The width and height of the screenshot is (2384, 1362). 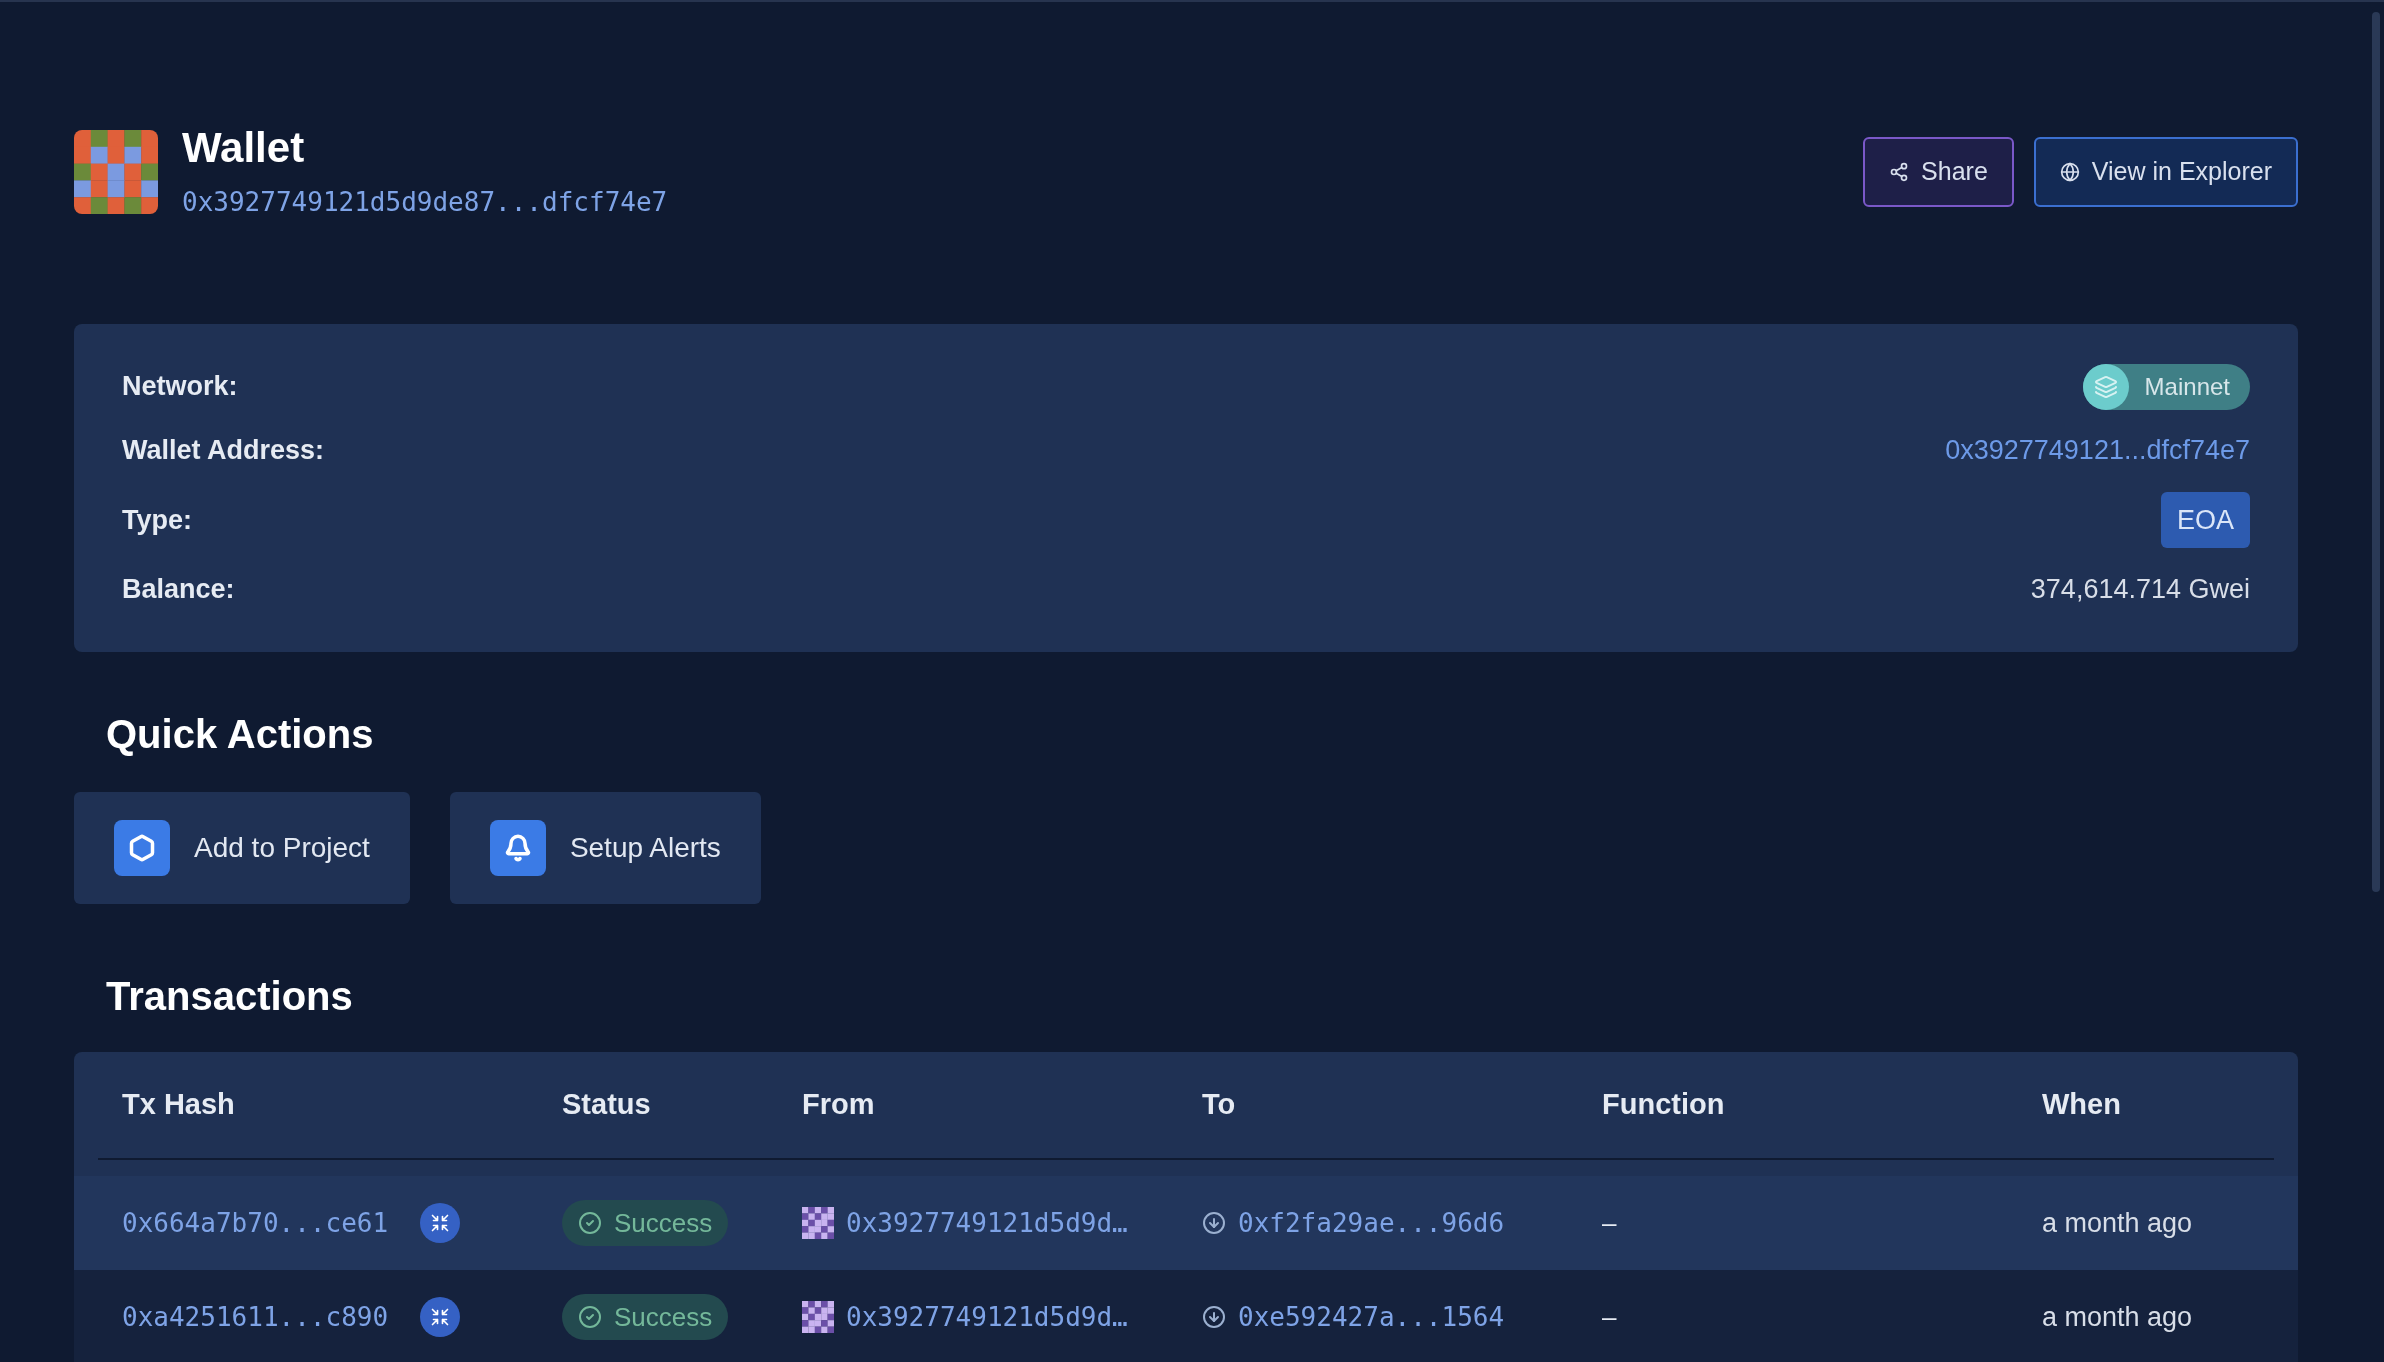 What do you see at coordinates (425, 202) in the screenshot?
I see `wallet-address: 0x3927749121d5d9de87...dfcf74e7` at bounding box center [425, 202].